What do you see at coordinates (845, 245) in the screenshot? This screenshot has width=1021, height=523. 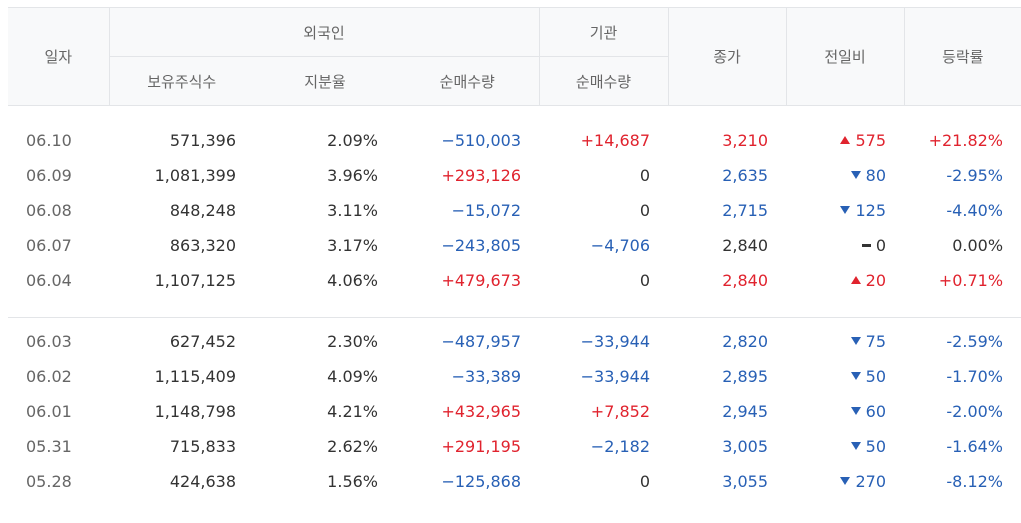 I see `cell-change: 0` at bounding box center [845, 245].